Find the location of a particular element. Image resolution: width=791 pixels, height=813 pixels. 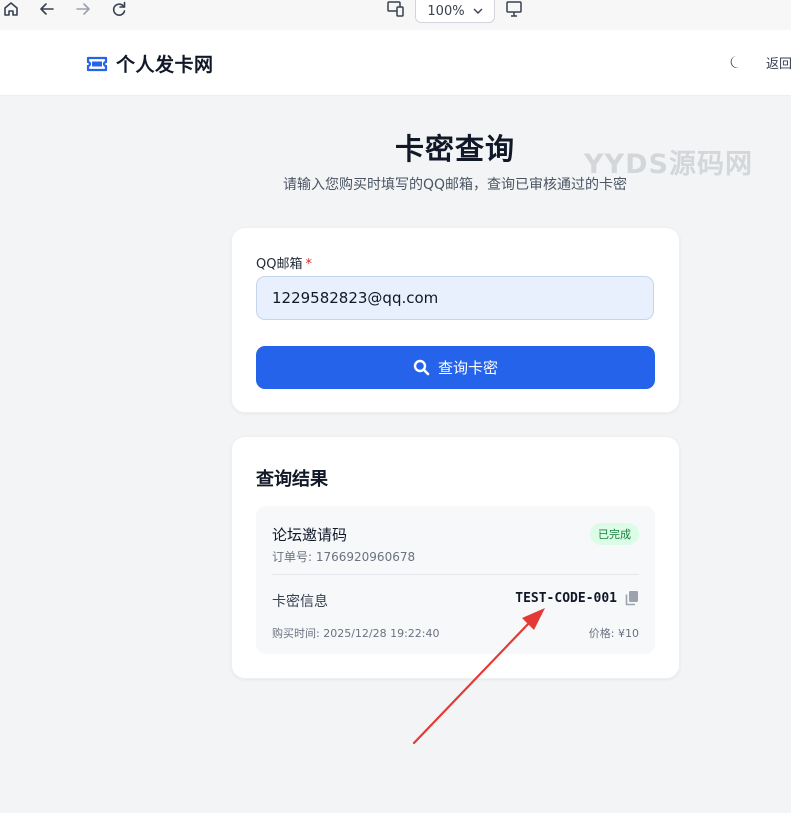

browser-toolbar: 100% is located at coordinates (395, 15).